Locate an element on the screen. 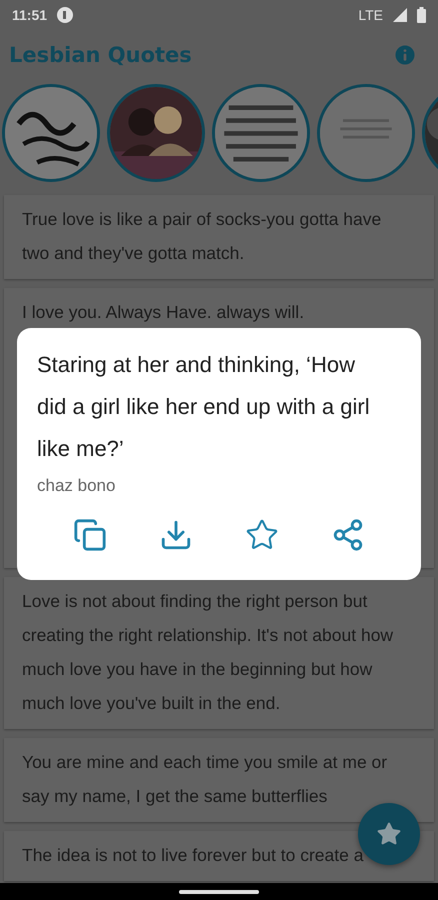  quote-text: True love is like a pair of socks-you gotta have two and they've gotta match. is located at coordinates (202, 236).